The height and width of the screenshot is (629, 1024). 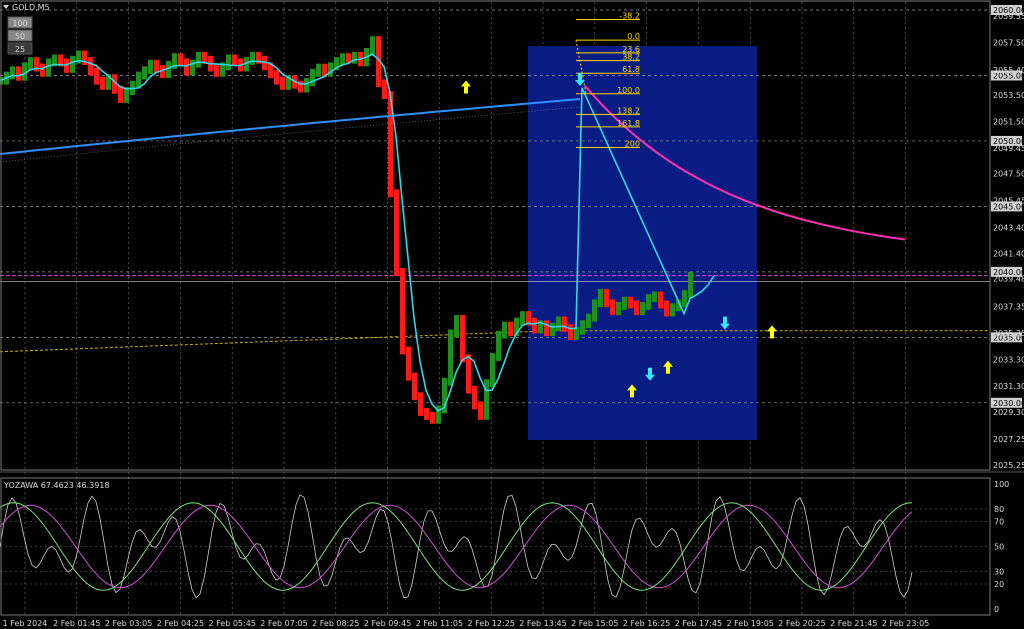 I want to click on oscillator-label: YOZAWA 67.4623 46.3918, so click(x=56, y=485).